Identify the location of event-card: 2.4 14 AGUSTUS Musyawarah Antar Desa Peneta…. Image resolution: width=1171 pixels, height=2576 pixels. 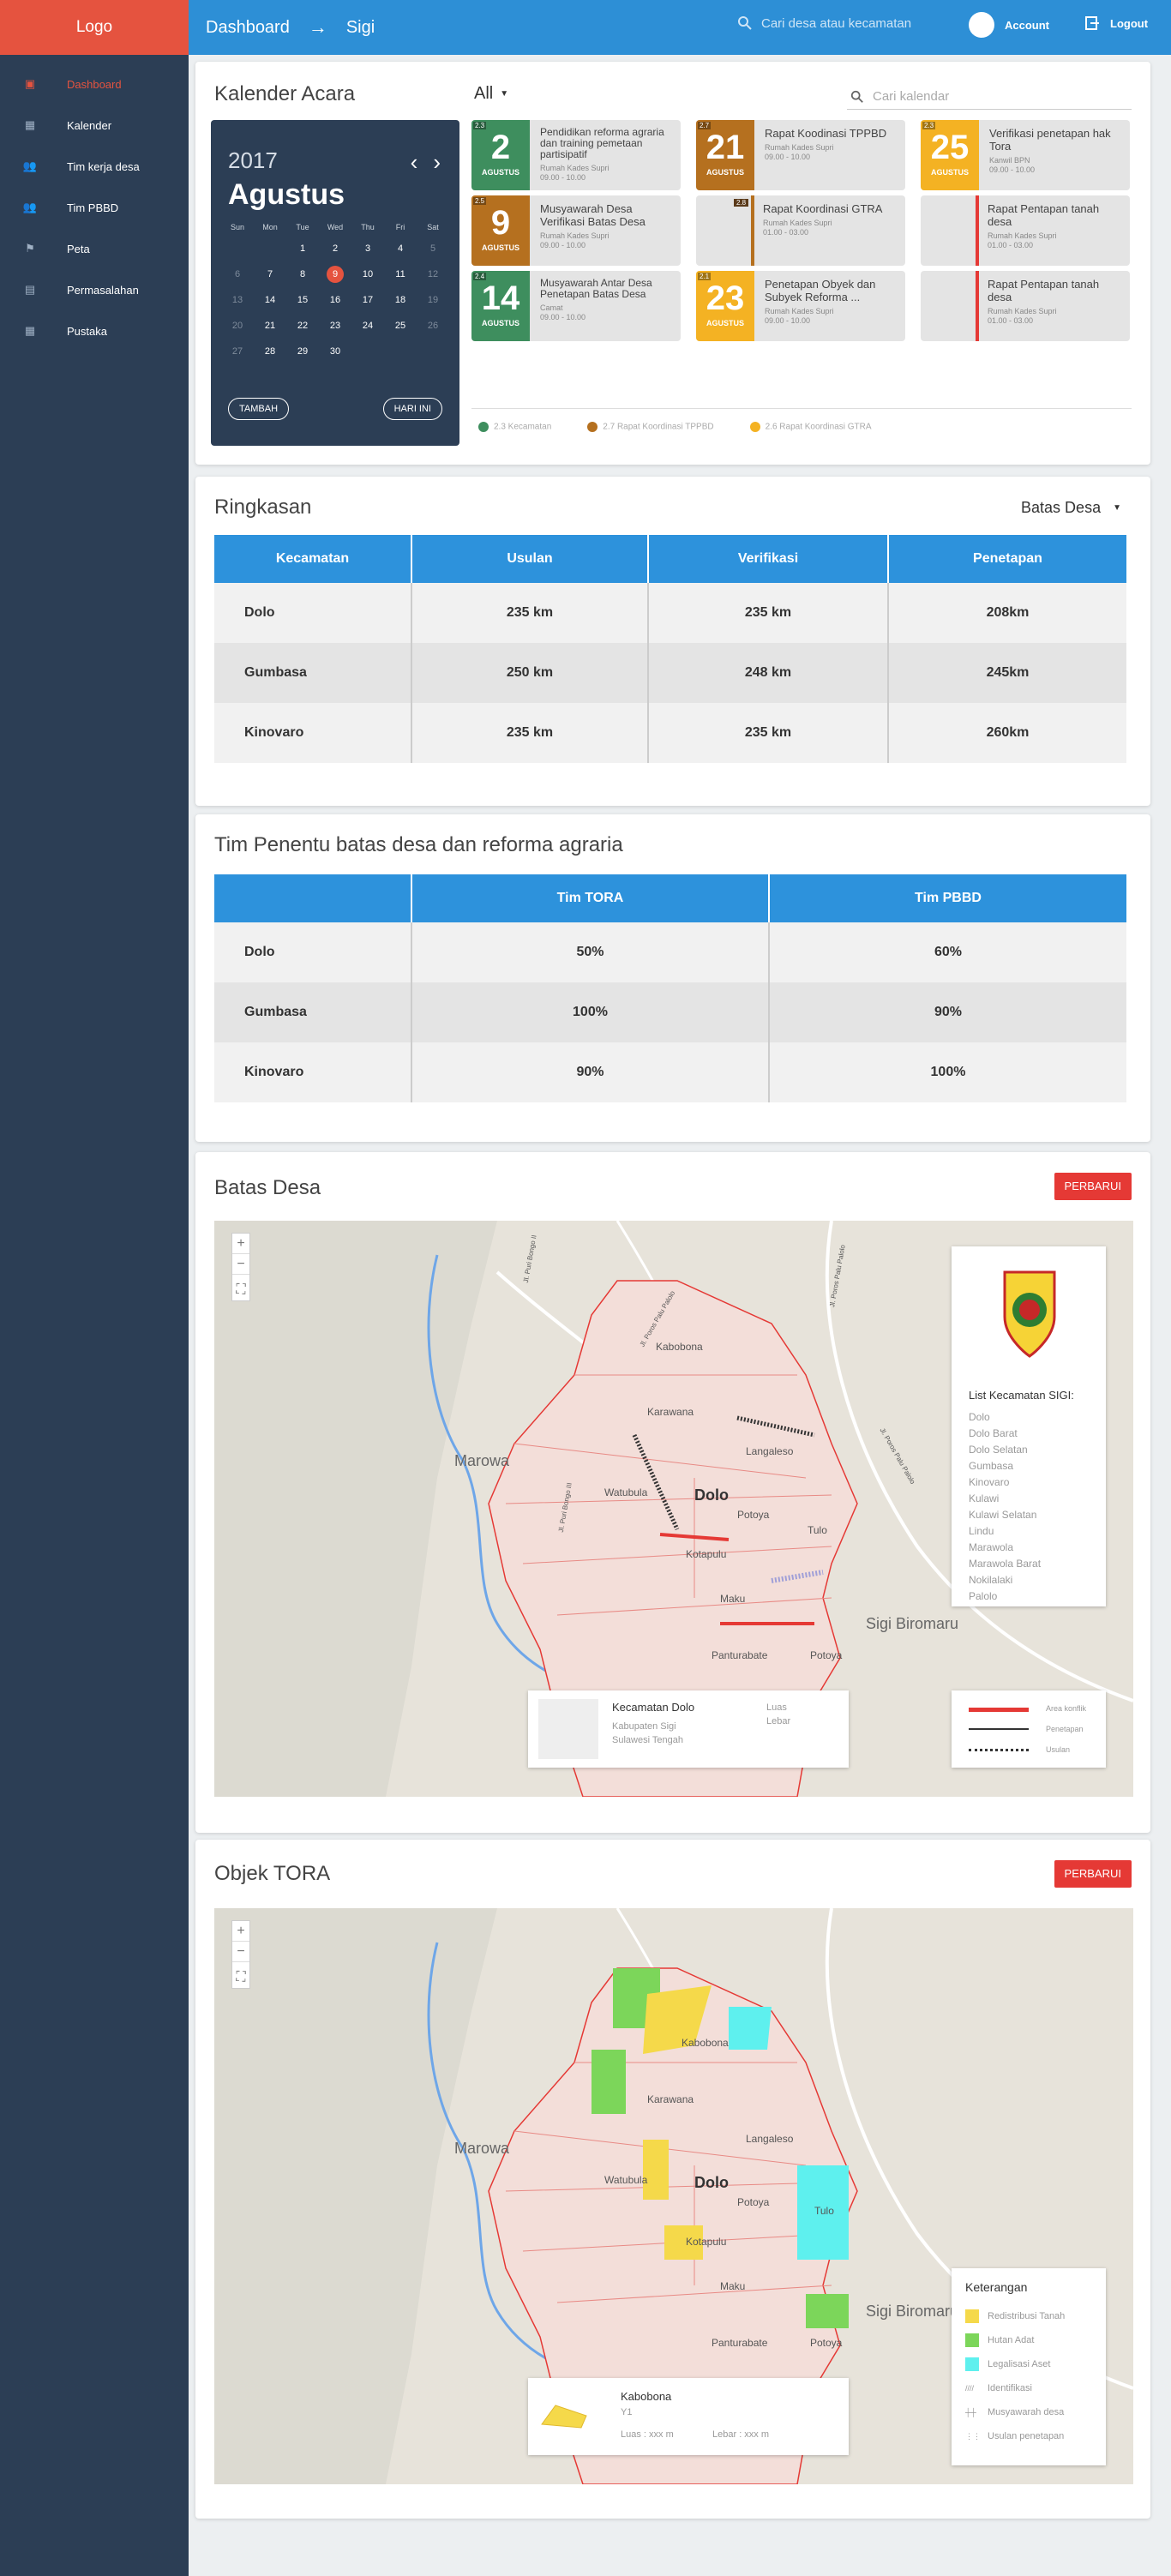
(576, 306).